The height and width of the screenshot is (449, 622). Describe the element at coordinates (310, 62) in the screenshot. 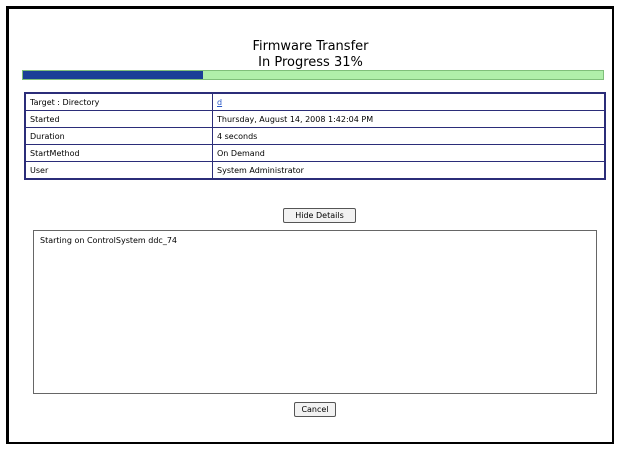

I see `transfer-status: In Progress 31%` at that location.